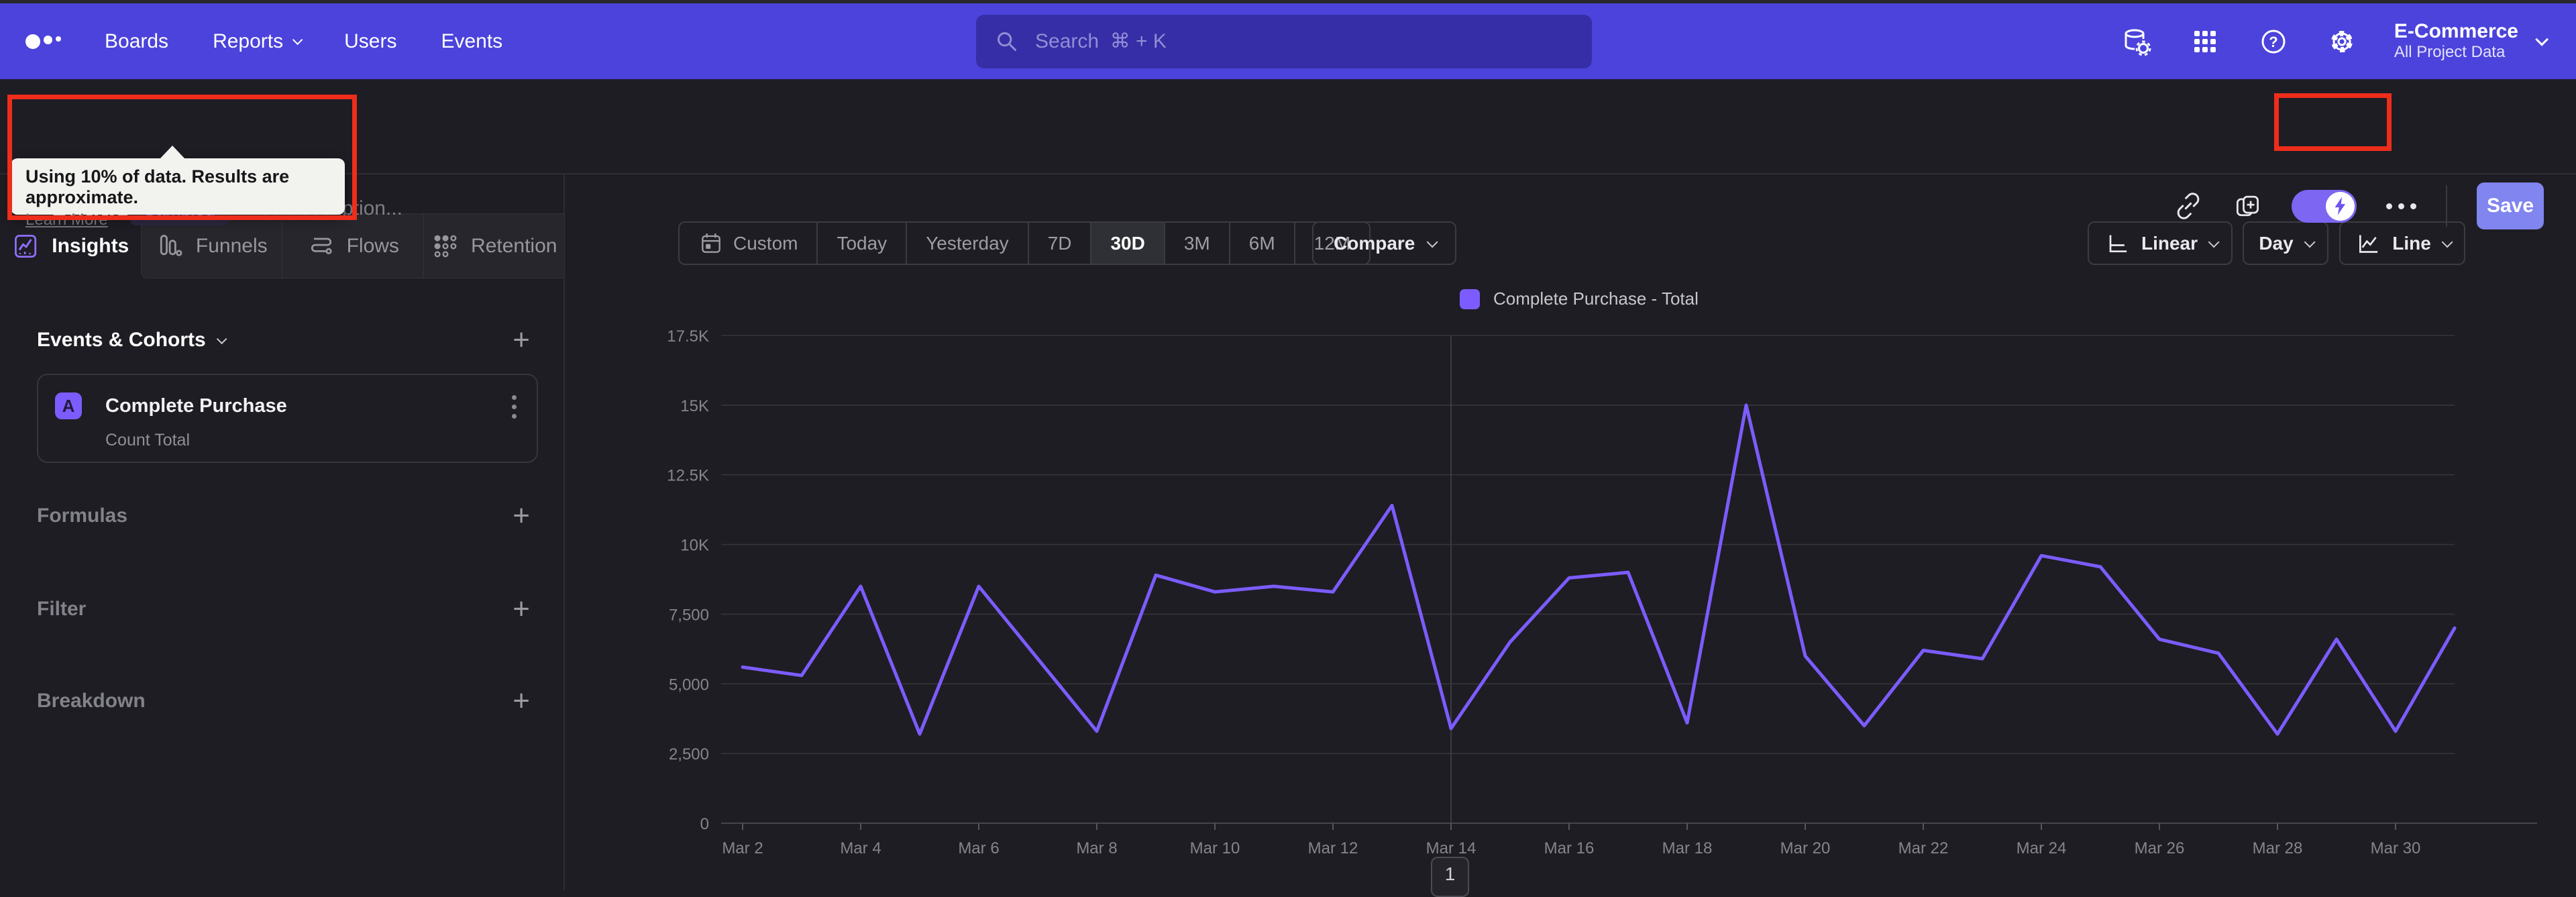 This screenshot has height=897, width=2576. I want to click on y-axis-label: 17.5K, so click(688, 336).